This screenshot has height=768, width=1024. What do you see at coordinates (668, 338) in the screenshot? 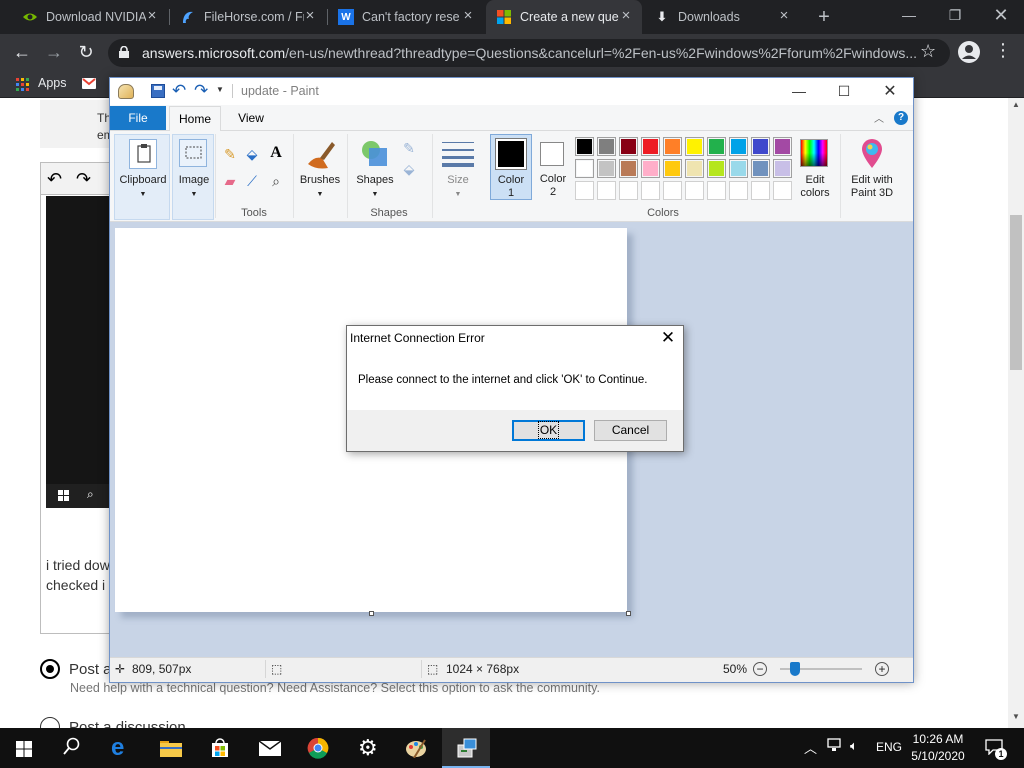
I see `dialog-close-button: ✕` at bounding box center [668, 338].